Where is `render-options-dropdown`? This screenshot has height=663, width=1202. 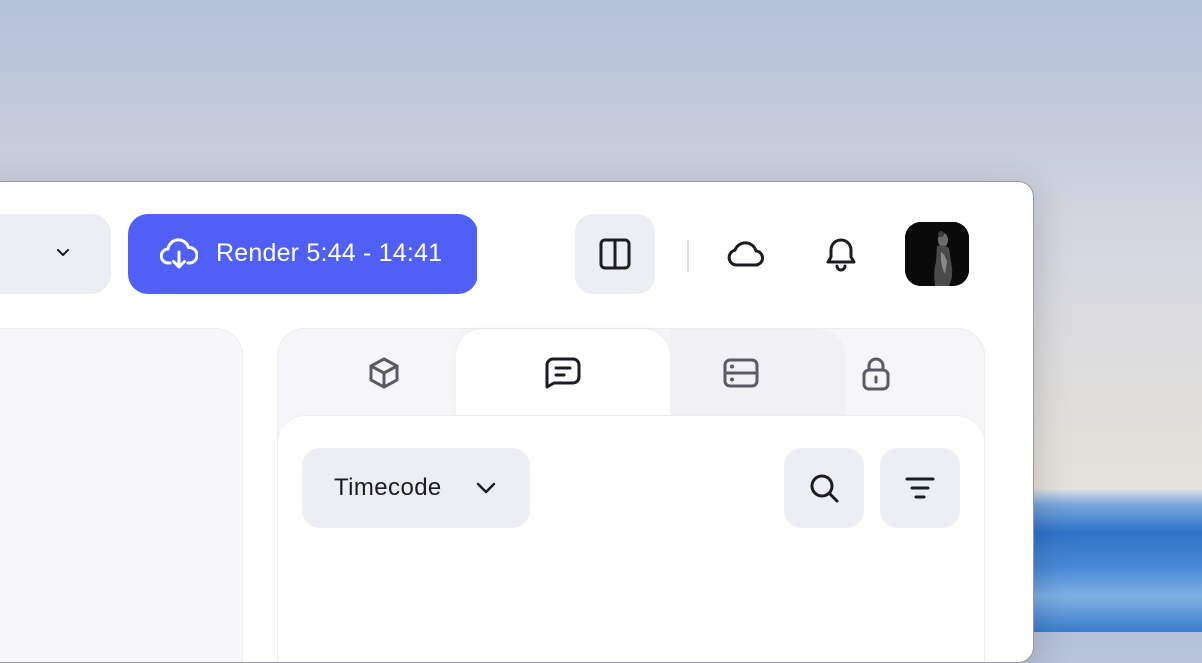 render-options-dropdown is located at coordinates (518, 254).